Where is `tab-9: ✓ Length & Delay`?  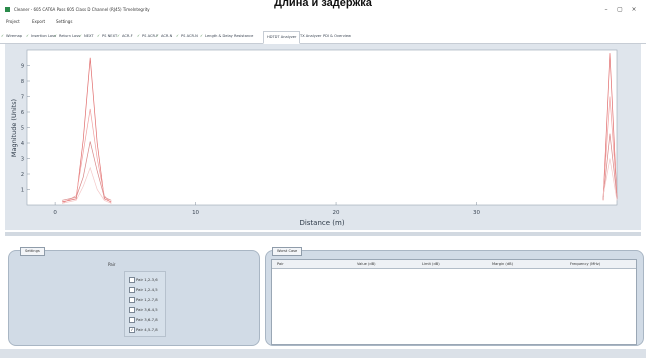
tab-9: ✓ Length & Delay is located at coordinates (216, 36).